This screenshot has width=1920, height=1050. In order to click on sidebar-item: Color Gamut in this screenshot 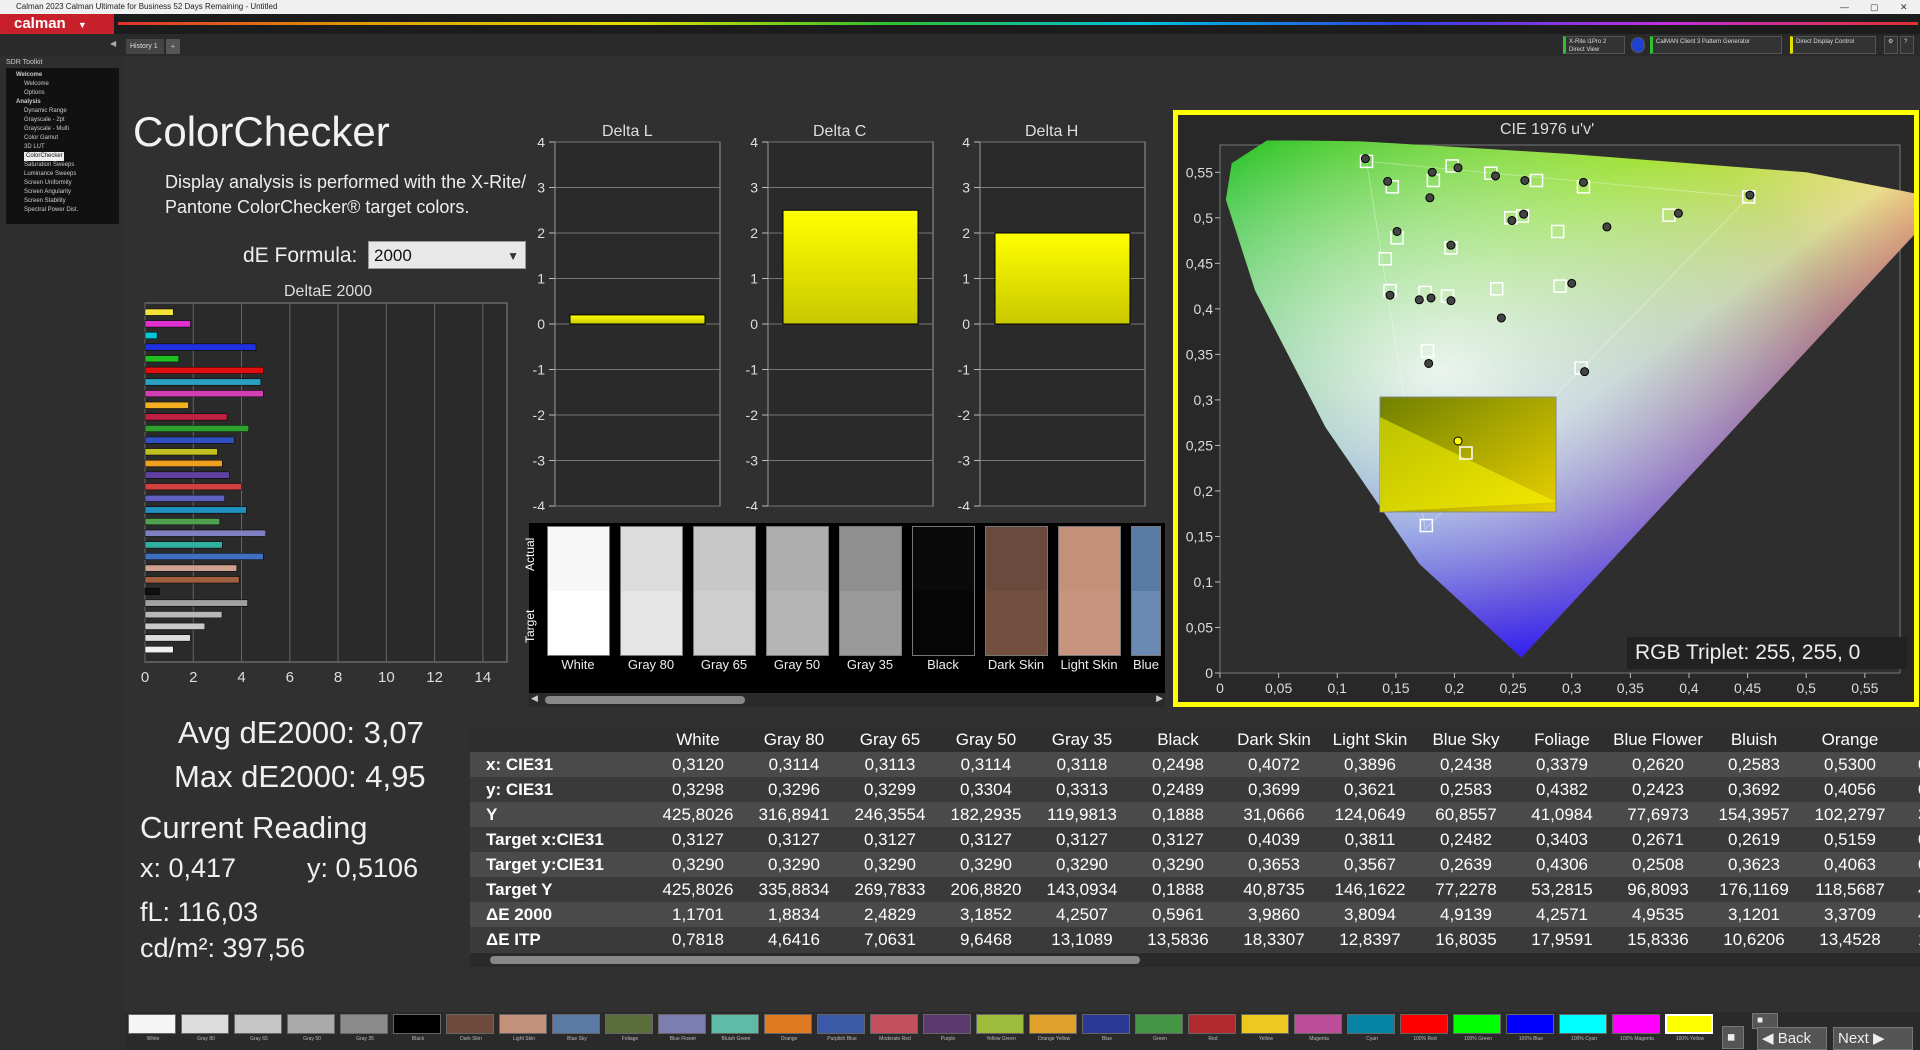, I will do `click(62, 138)`.